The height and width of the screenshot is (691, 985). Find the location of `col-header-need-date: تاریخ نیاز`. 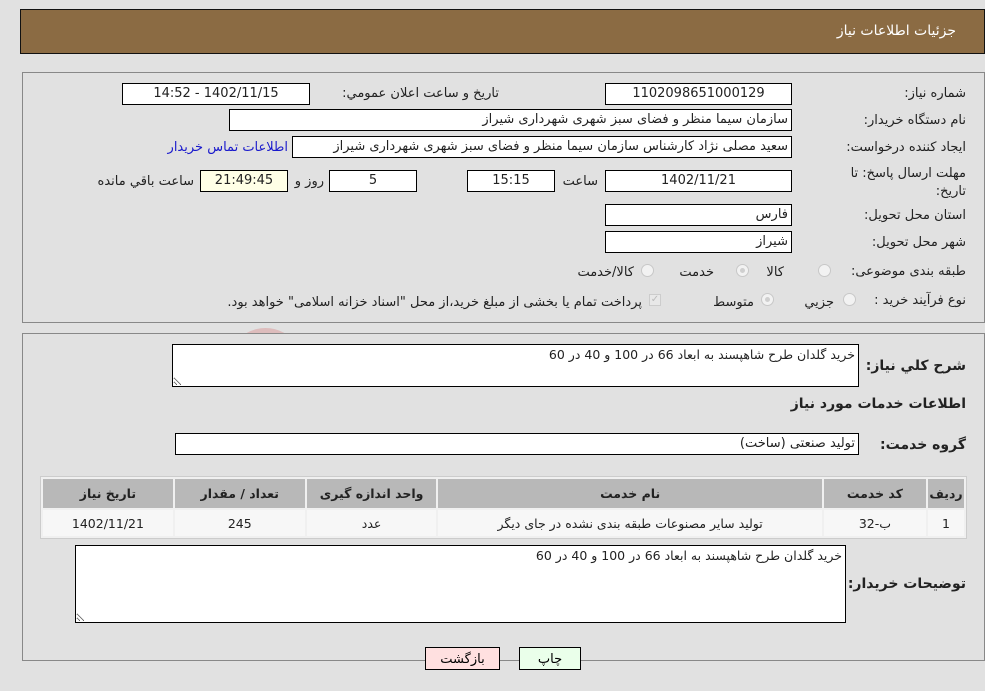

col-header-need-date: تاریخ نیاز is located at coordinates (108, 493).